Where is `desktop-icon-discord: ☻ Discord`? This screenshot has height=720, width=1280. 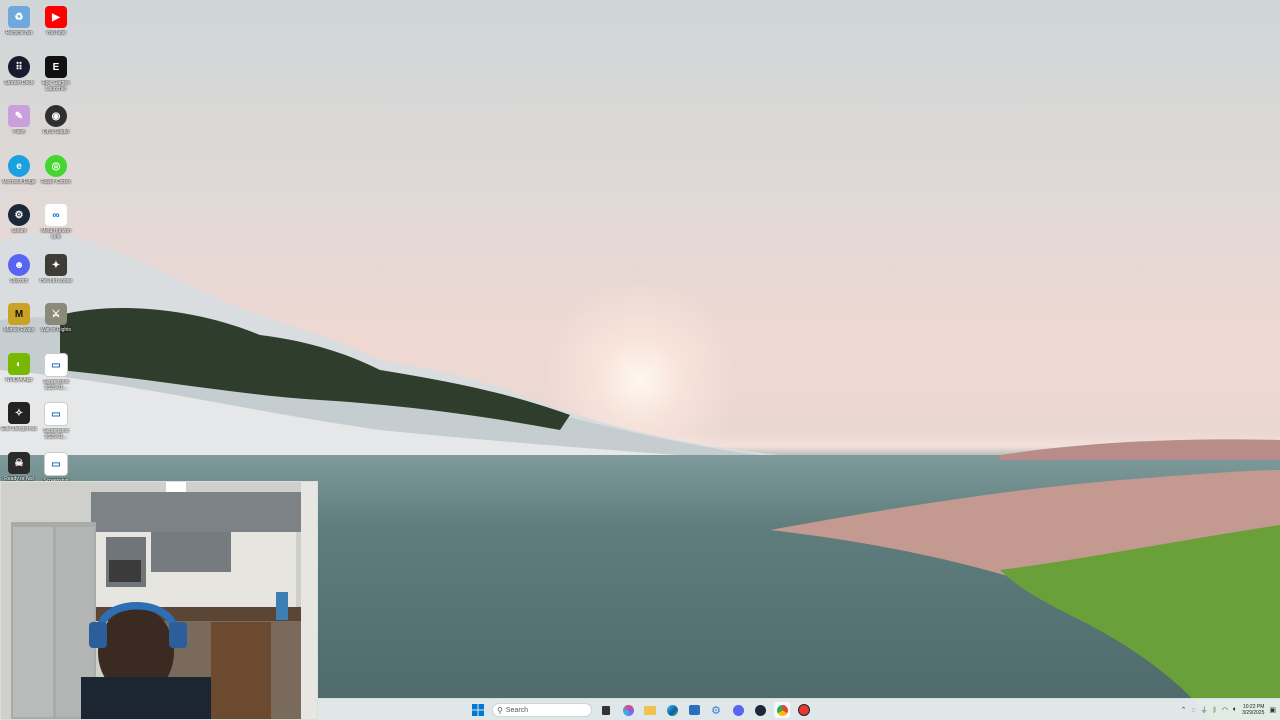 desktop-icon-discord: ☻ Discord is located at coordinates (19, 276).